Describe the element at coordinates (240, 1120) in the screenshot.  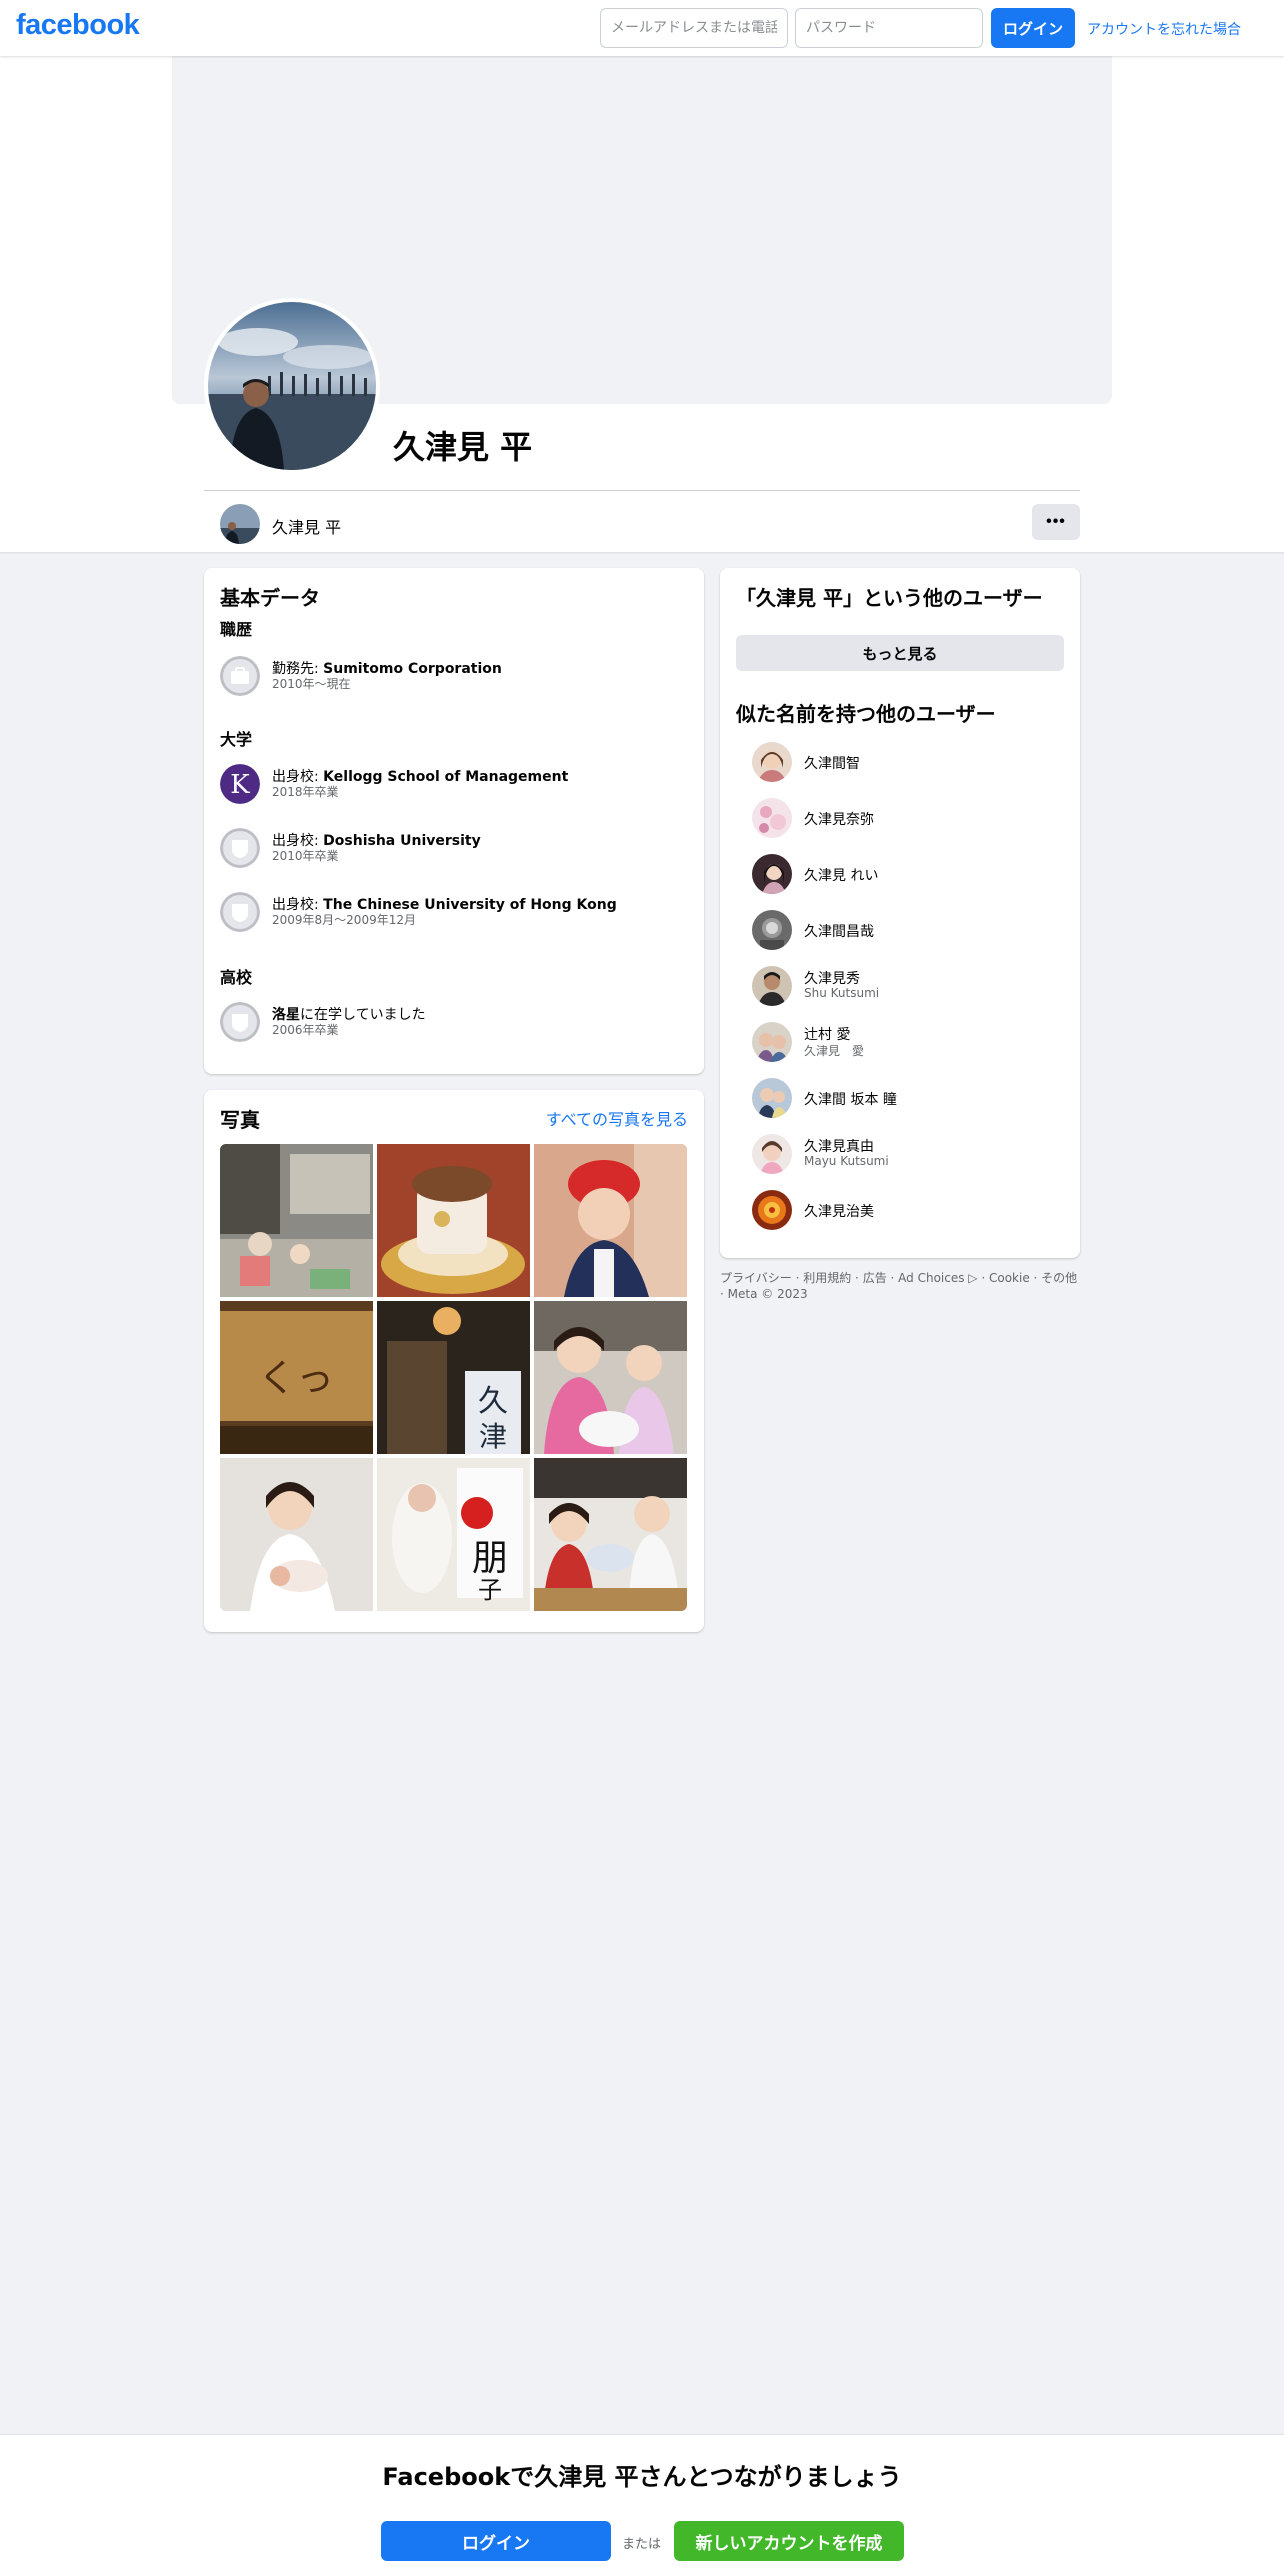
I see `photos-title: 写真` at that location.